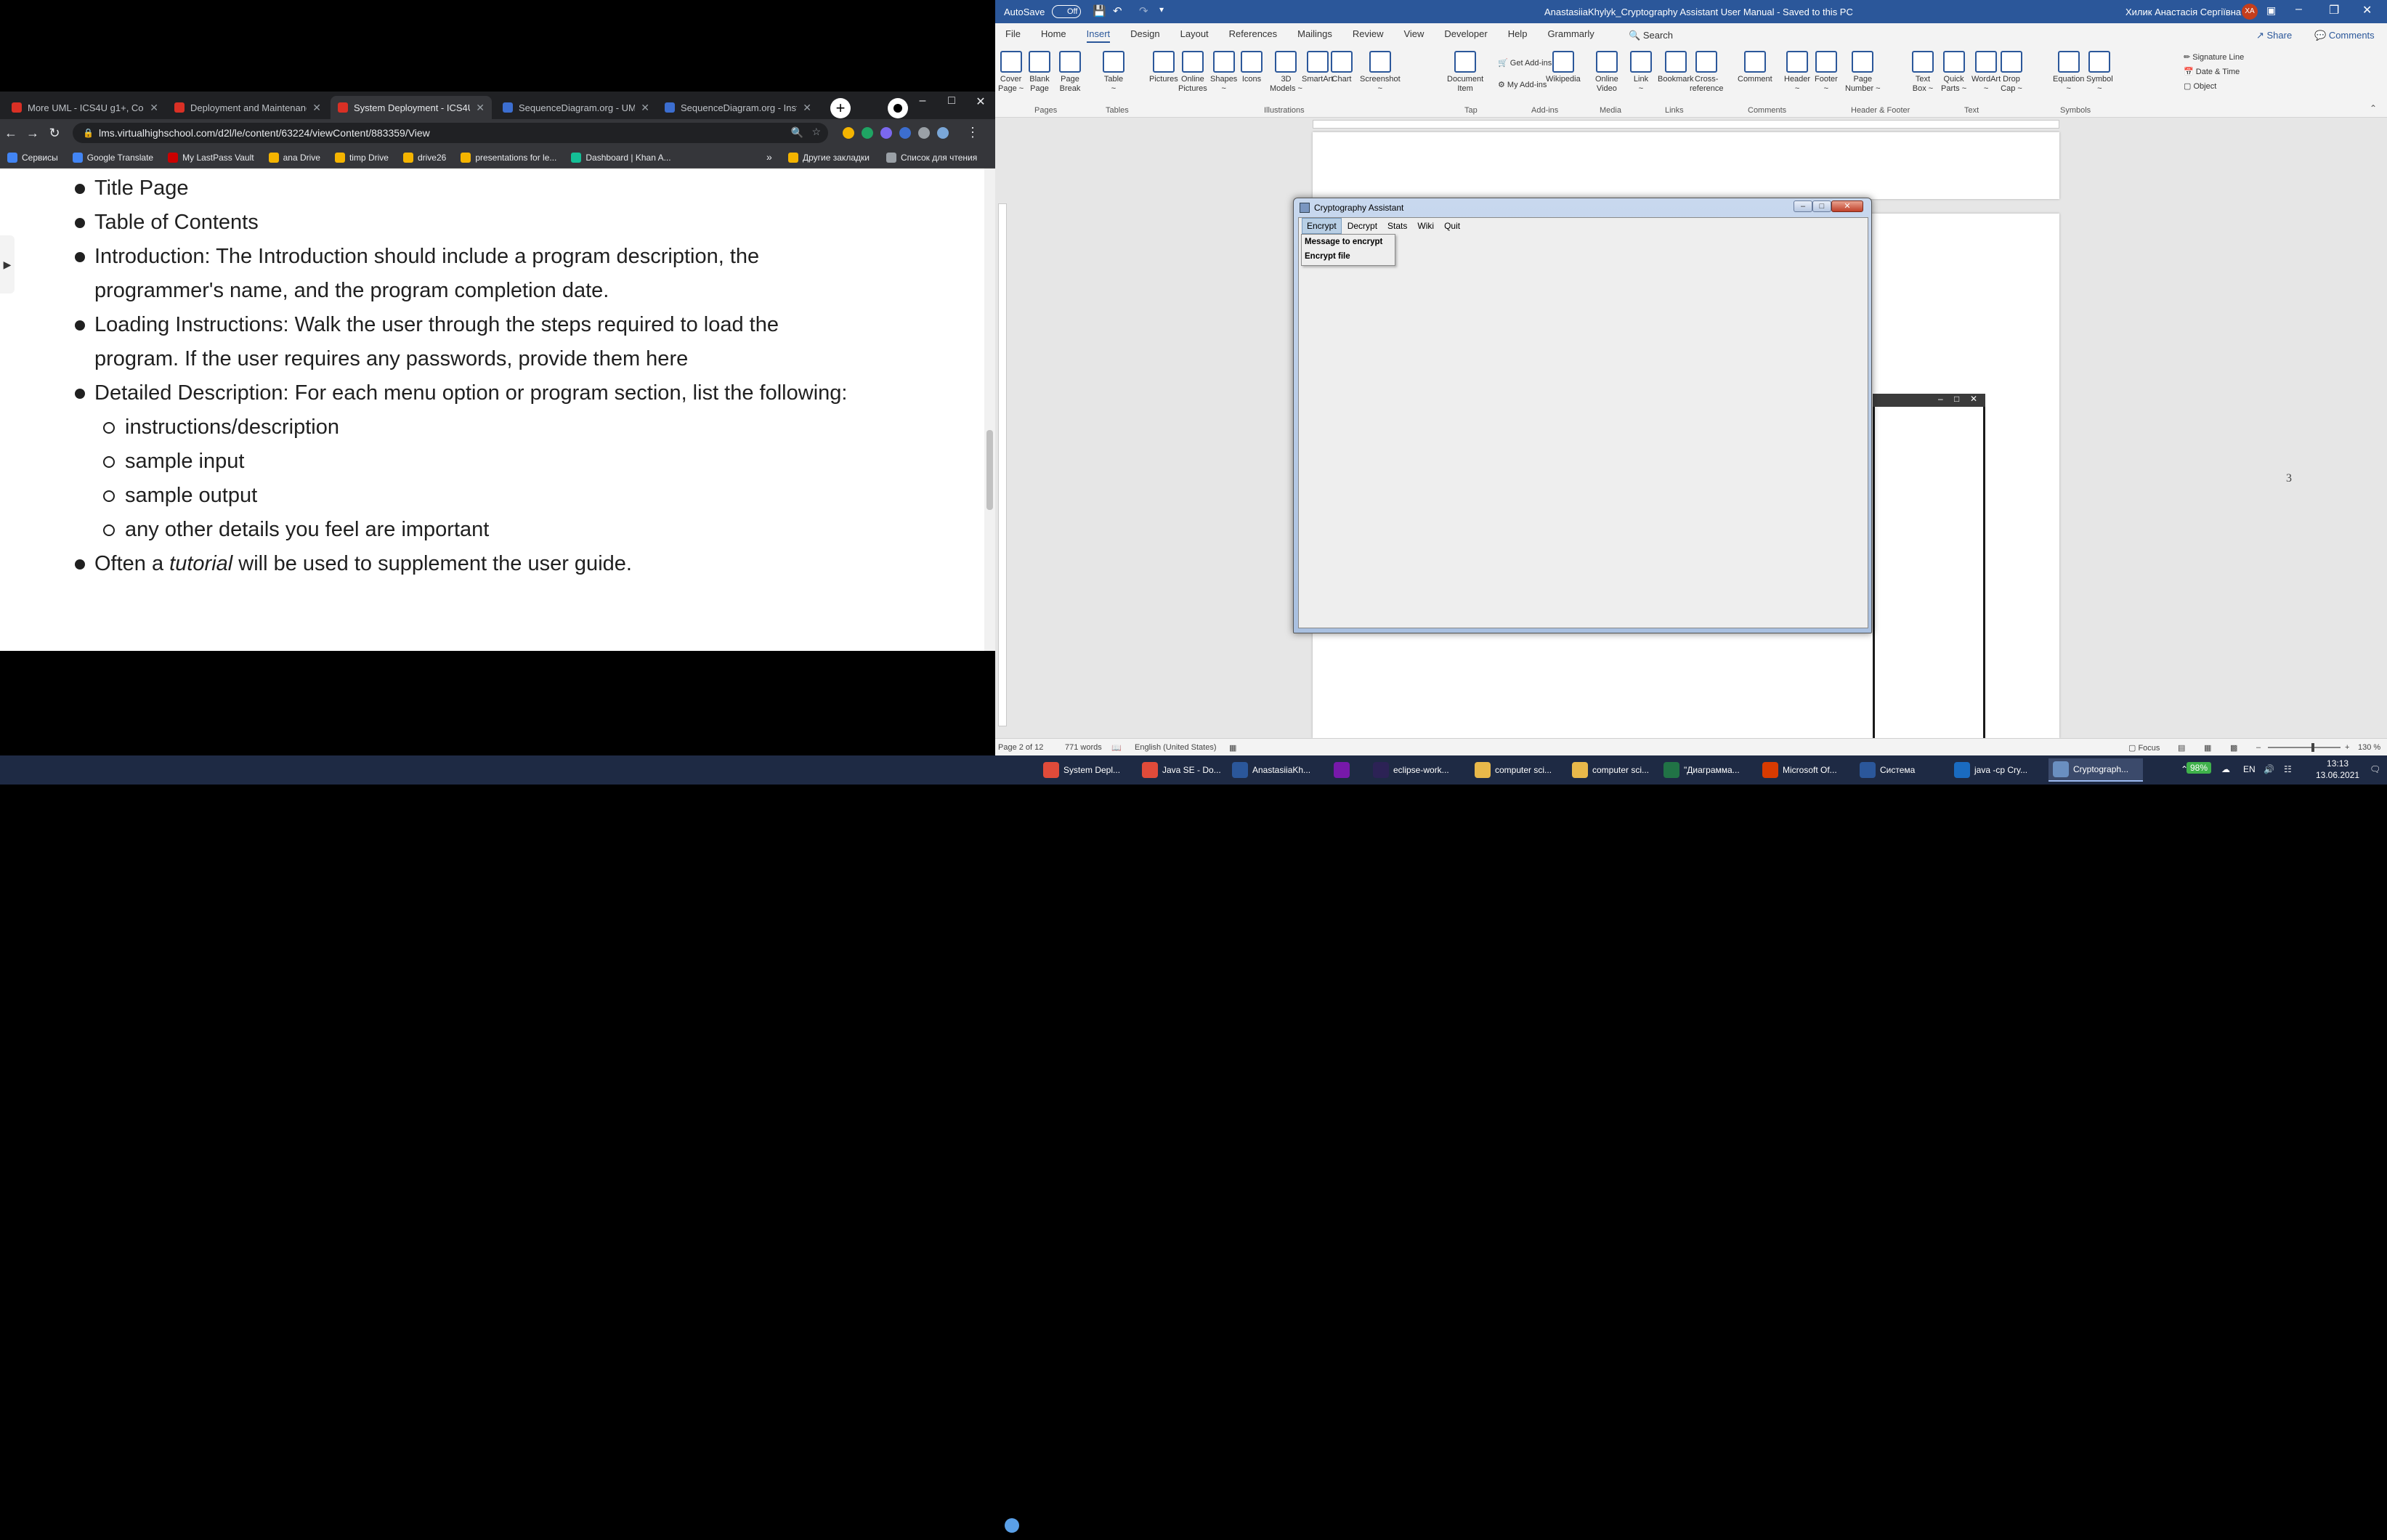  I want to click on read-mode-icon: ▤, so click(2181, 748).